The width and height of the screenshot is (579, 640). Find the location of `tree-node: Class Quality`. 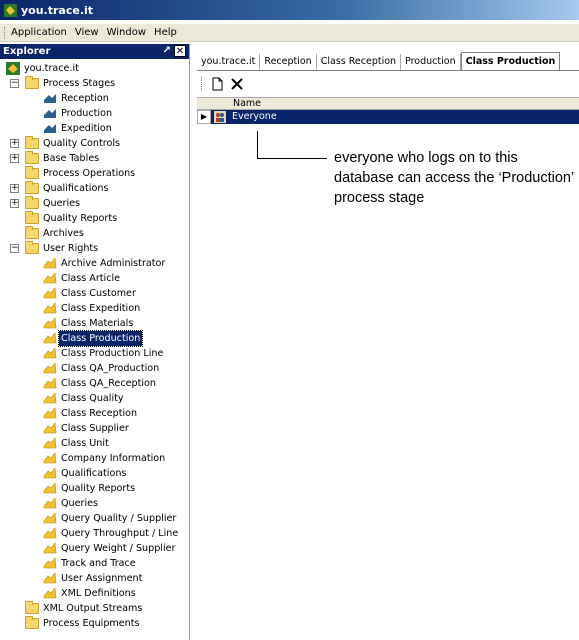

tree-node: Class Quality is located at coordinates (94, 398).